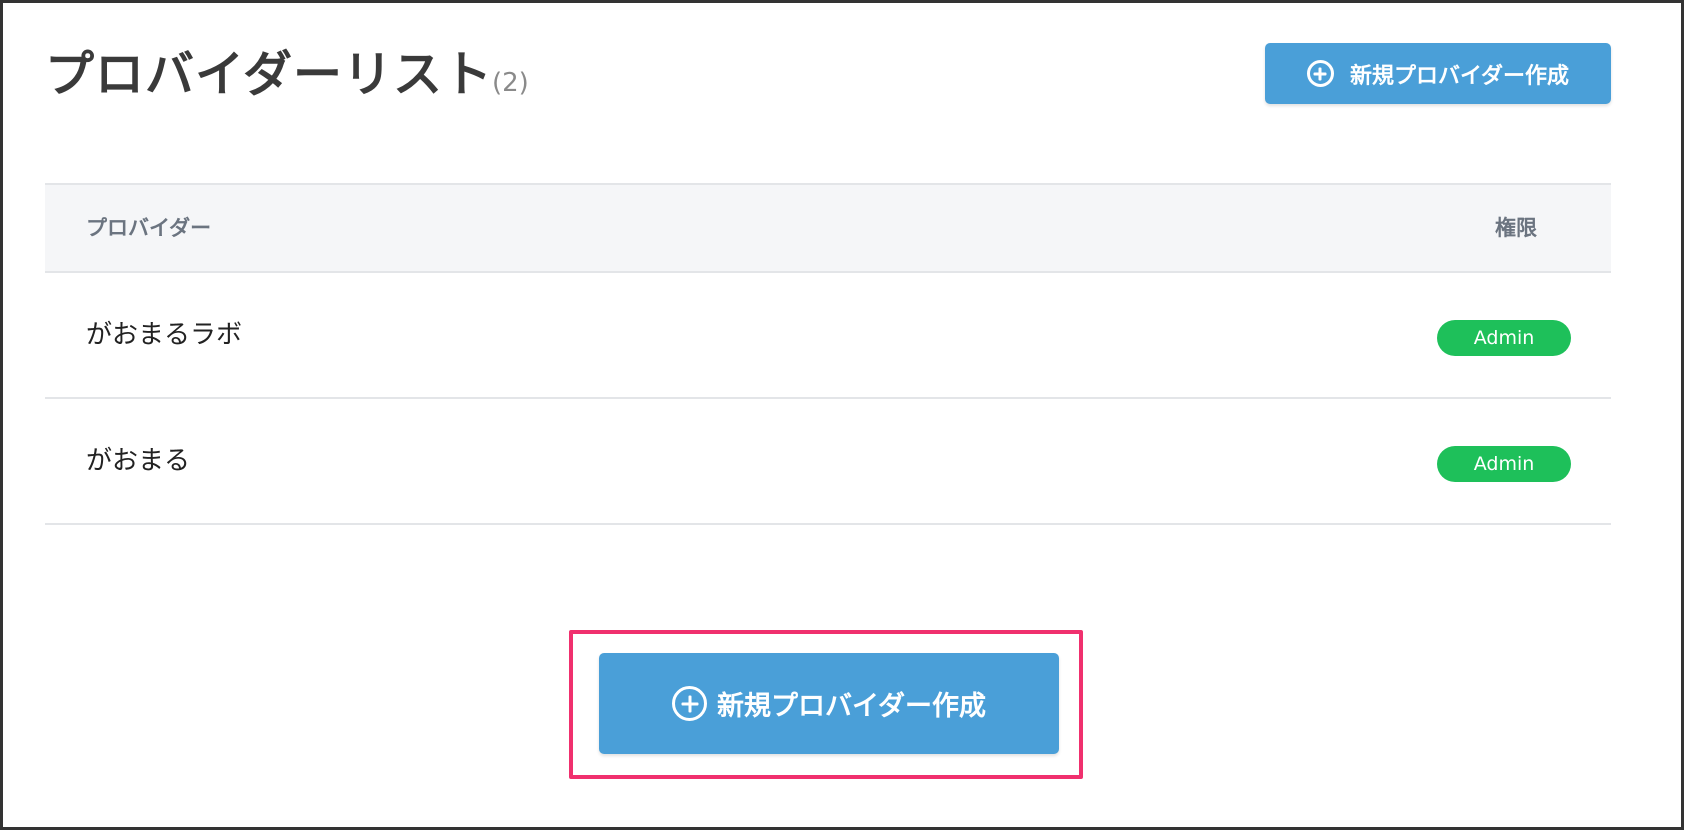 This screenshot has height=830, width=1684. Describe the element at coordinates (269, 74) in the screenshot. I see `page-title: プロバイダーリスト` at that location.